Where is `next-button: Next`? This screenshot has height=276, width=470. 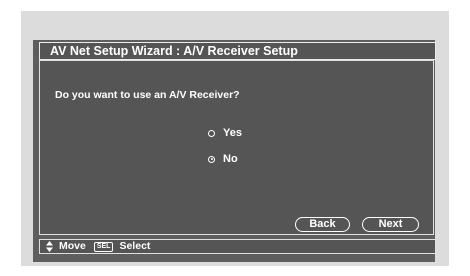 next-button: Next is located at coordinates (390, 224).